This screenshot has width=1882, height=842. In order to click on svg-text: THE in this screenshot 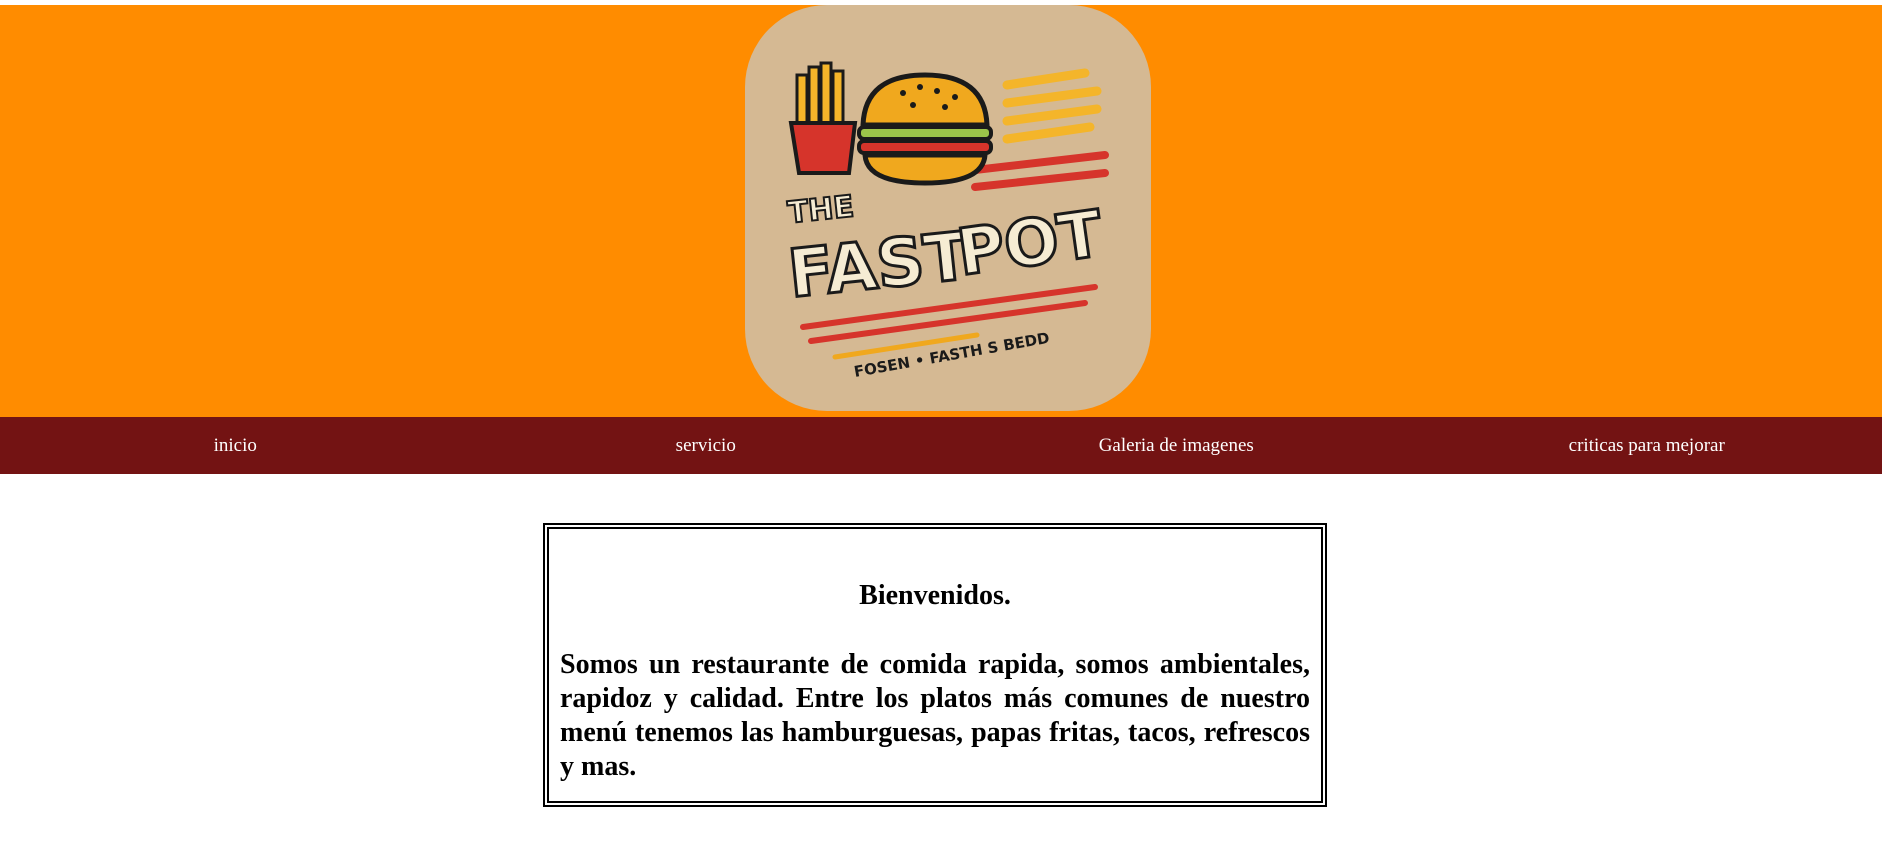, I will do `click(820, 210)`.